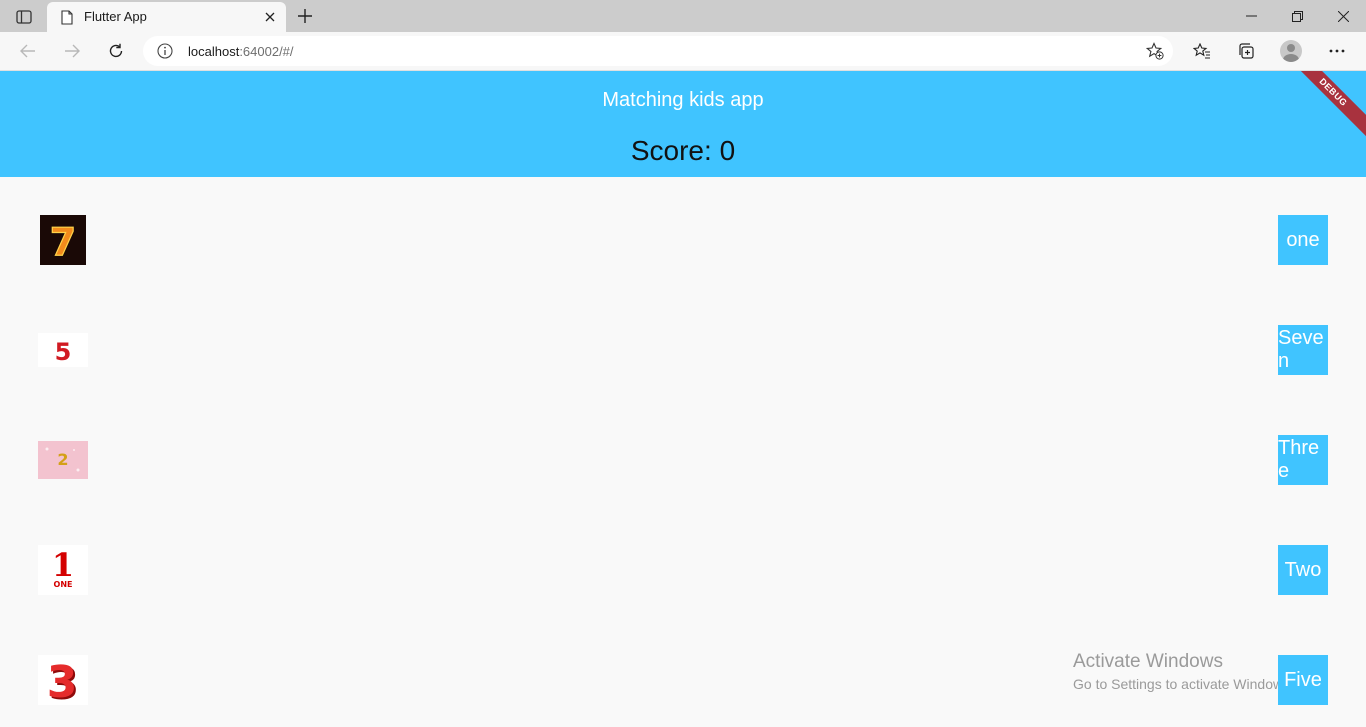 This screenshot has width=1366, height=727. Describe the element at coordinates (683, 124) in the screenshot. I see `app-bar: Matching kids app Score: 0 DEBUG` at that location.